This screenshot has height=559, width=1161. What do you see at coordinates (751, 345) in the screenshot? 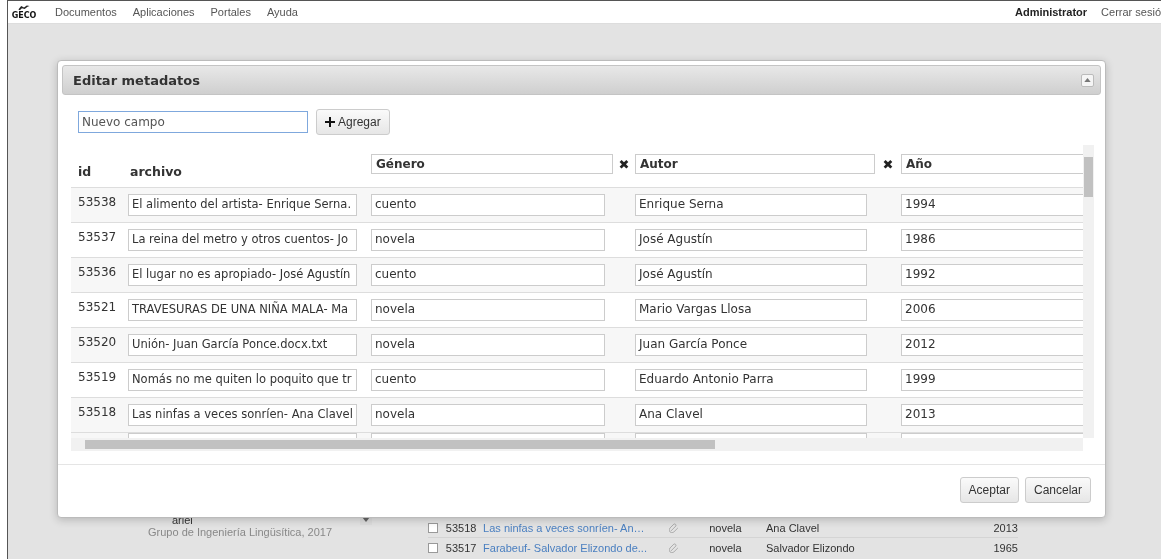
I see `metadata-field: Juan García Ponce` at bounding box center [751, 345].